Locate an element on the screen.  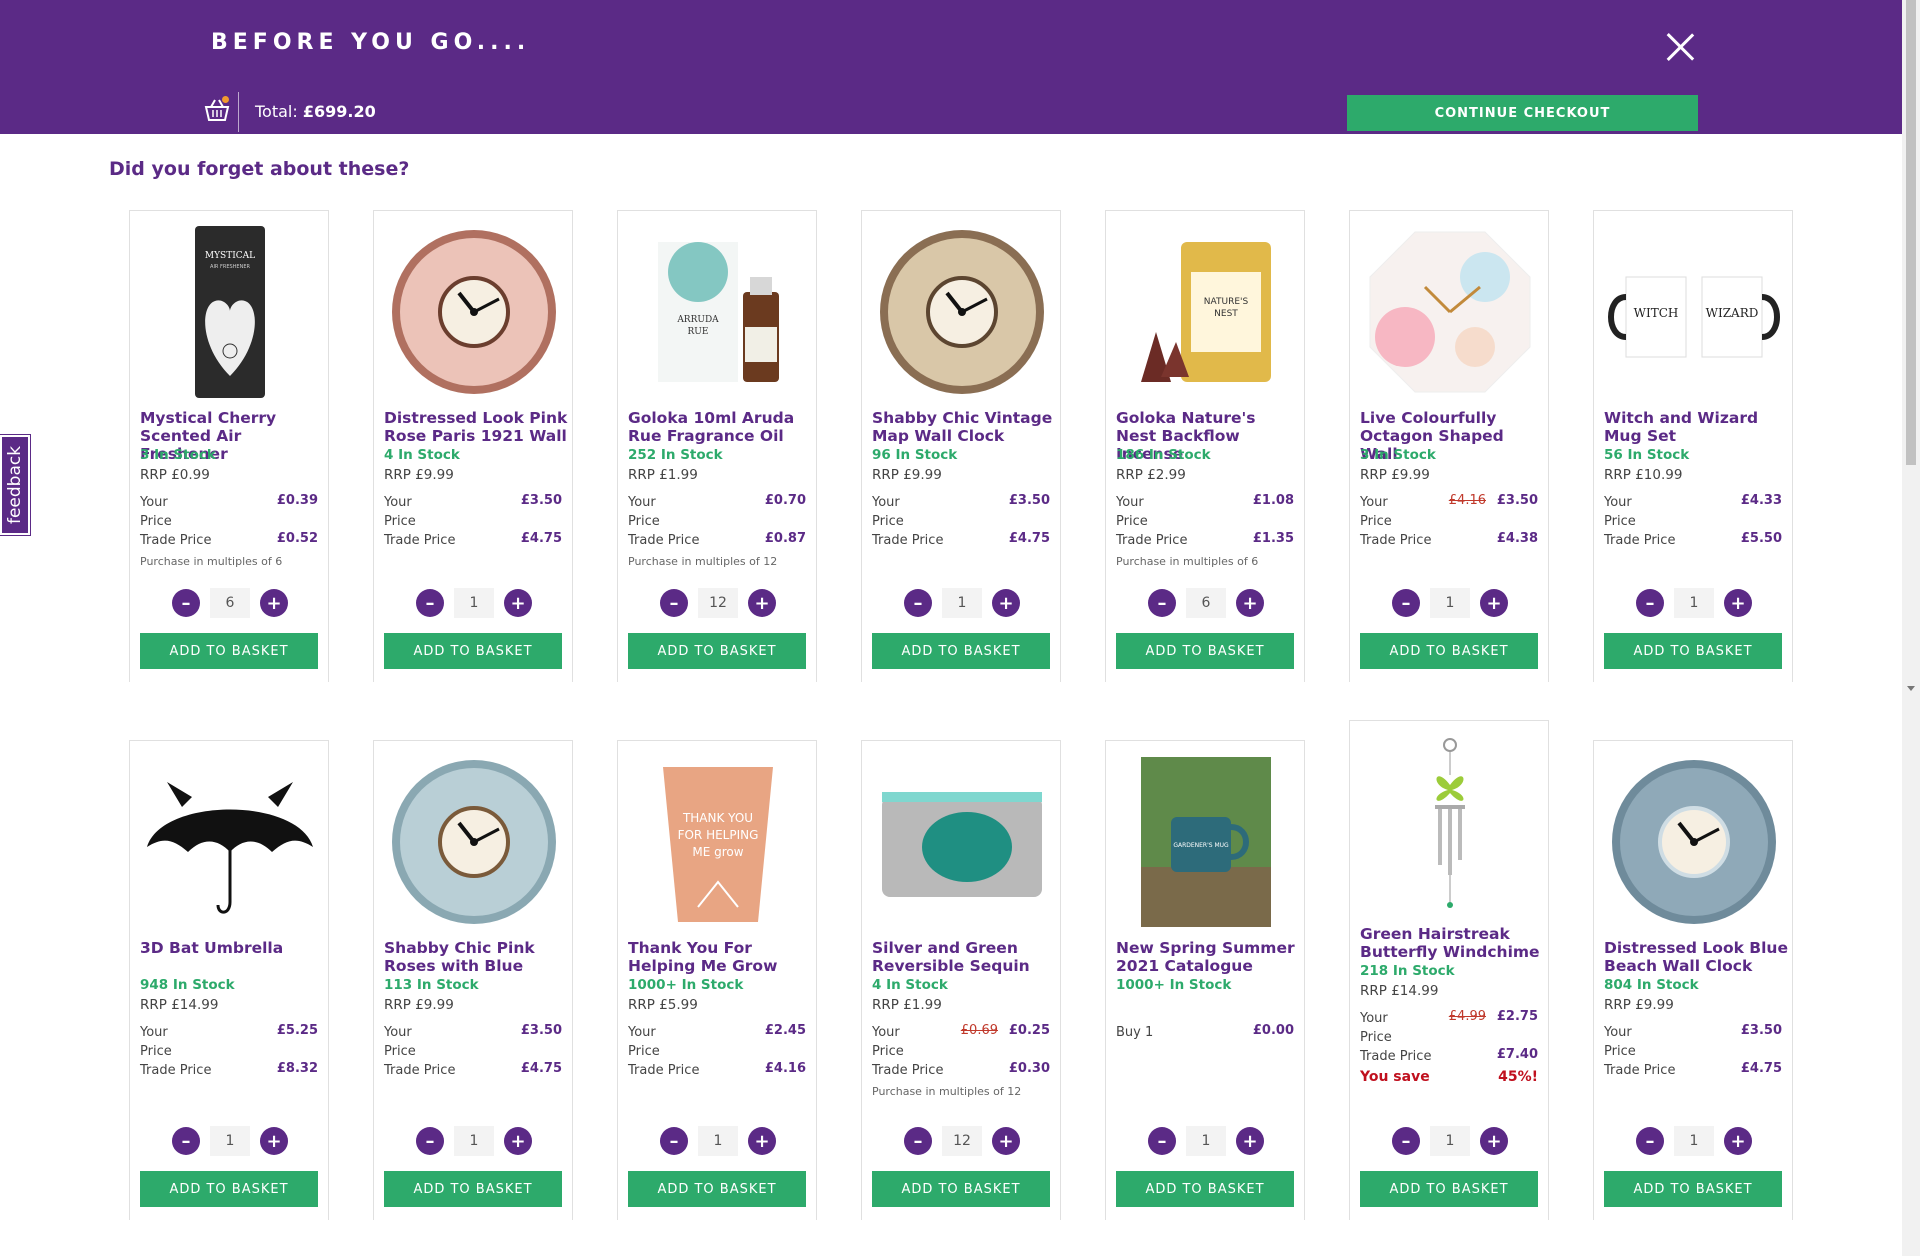
scrollbar-thumb is located at coordinates (1911, 232).